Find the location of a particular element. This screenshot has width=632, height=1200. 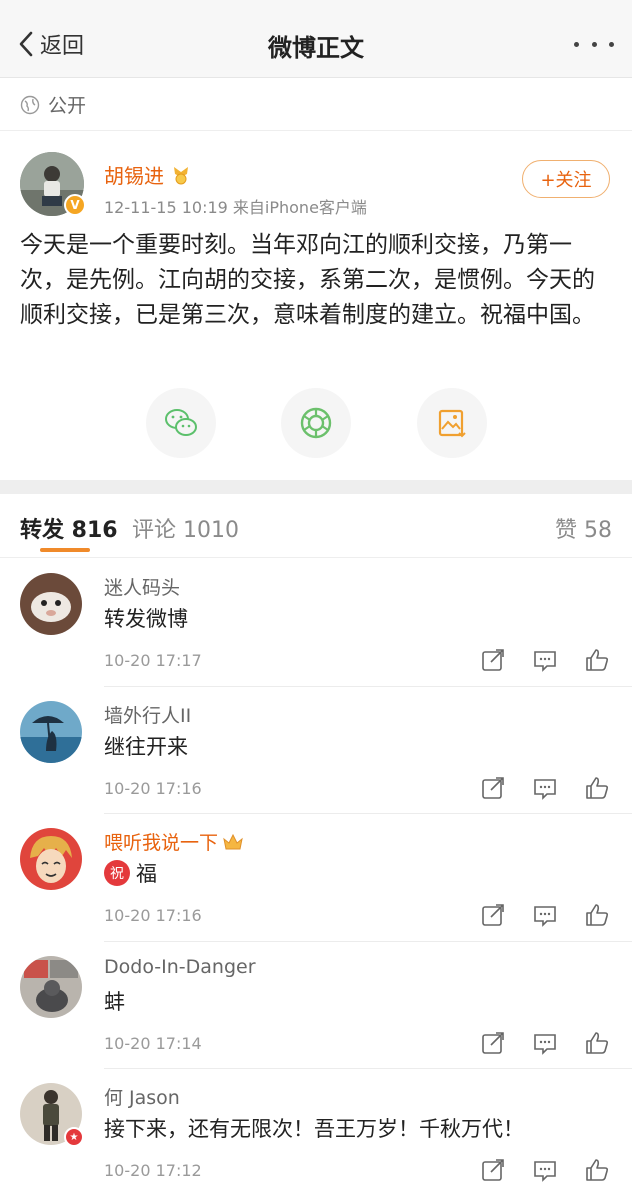

username: 喂听我说一下 is located at coordinates (174, 841).